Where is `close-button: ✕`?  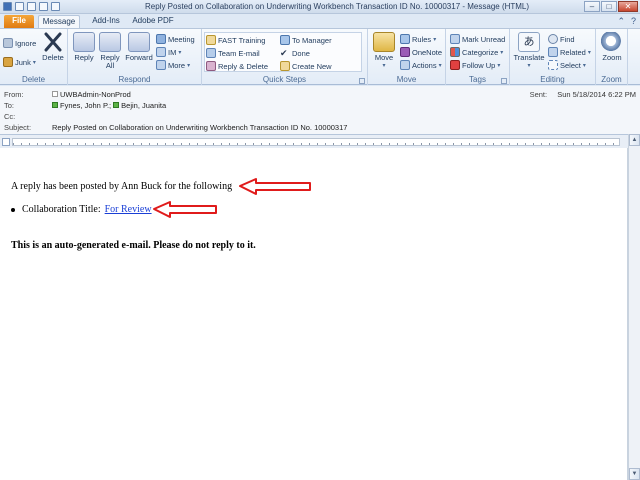
close-button: ✕ is located at coordinates (628, 6).